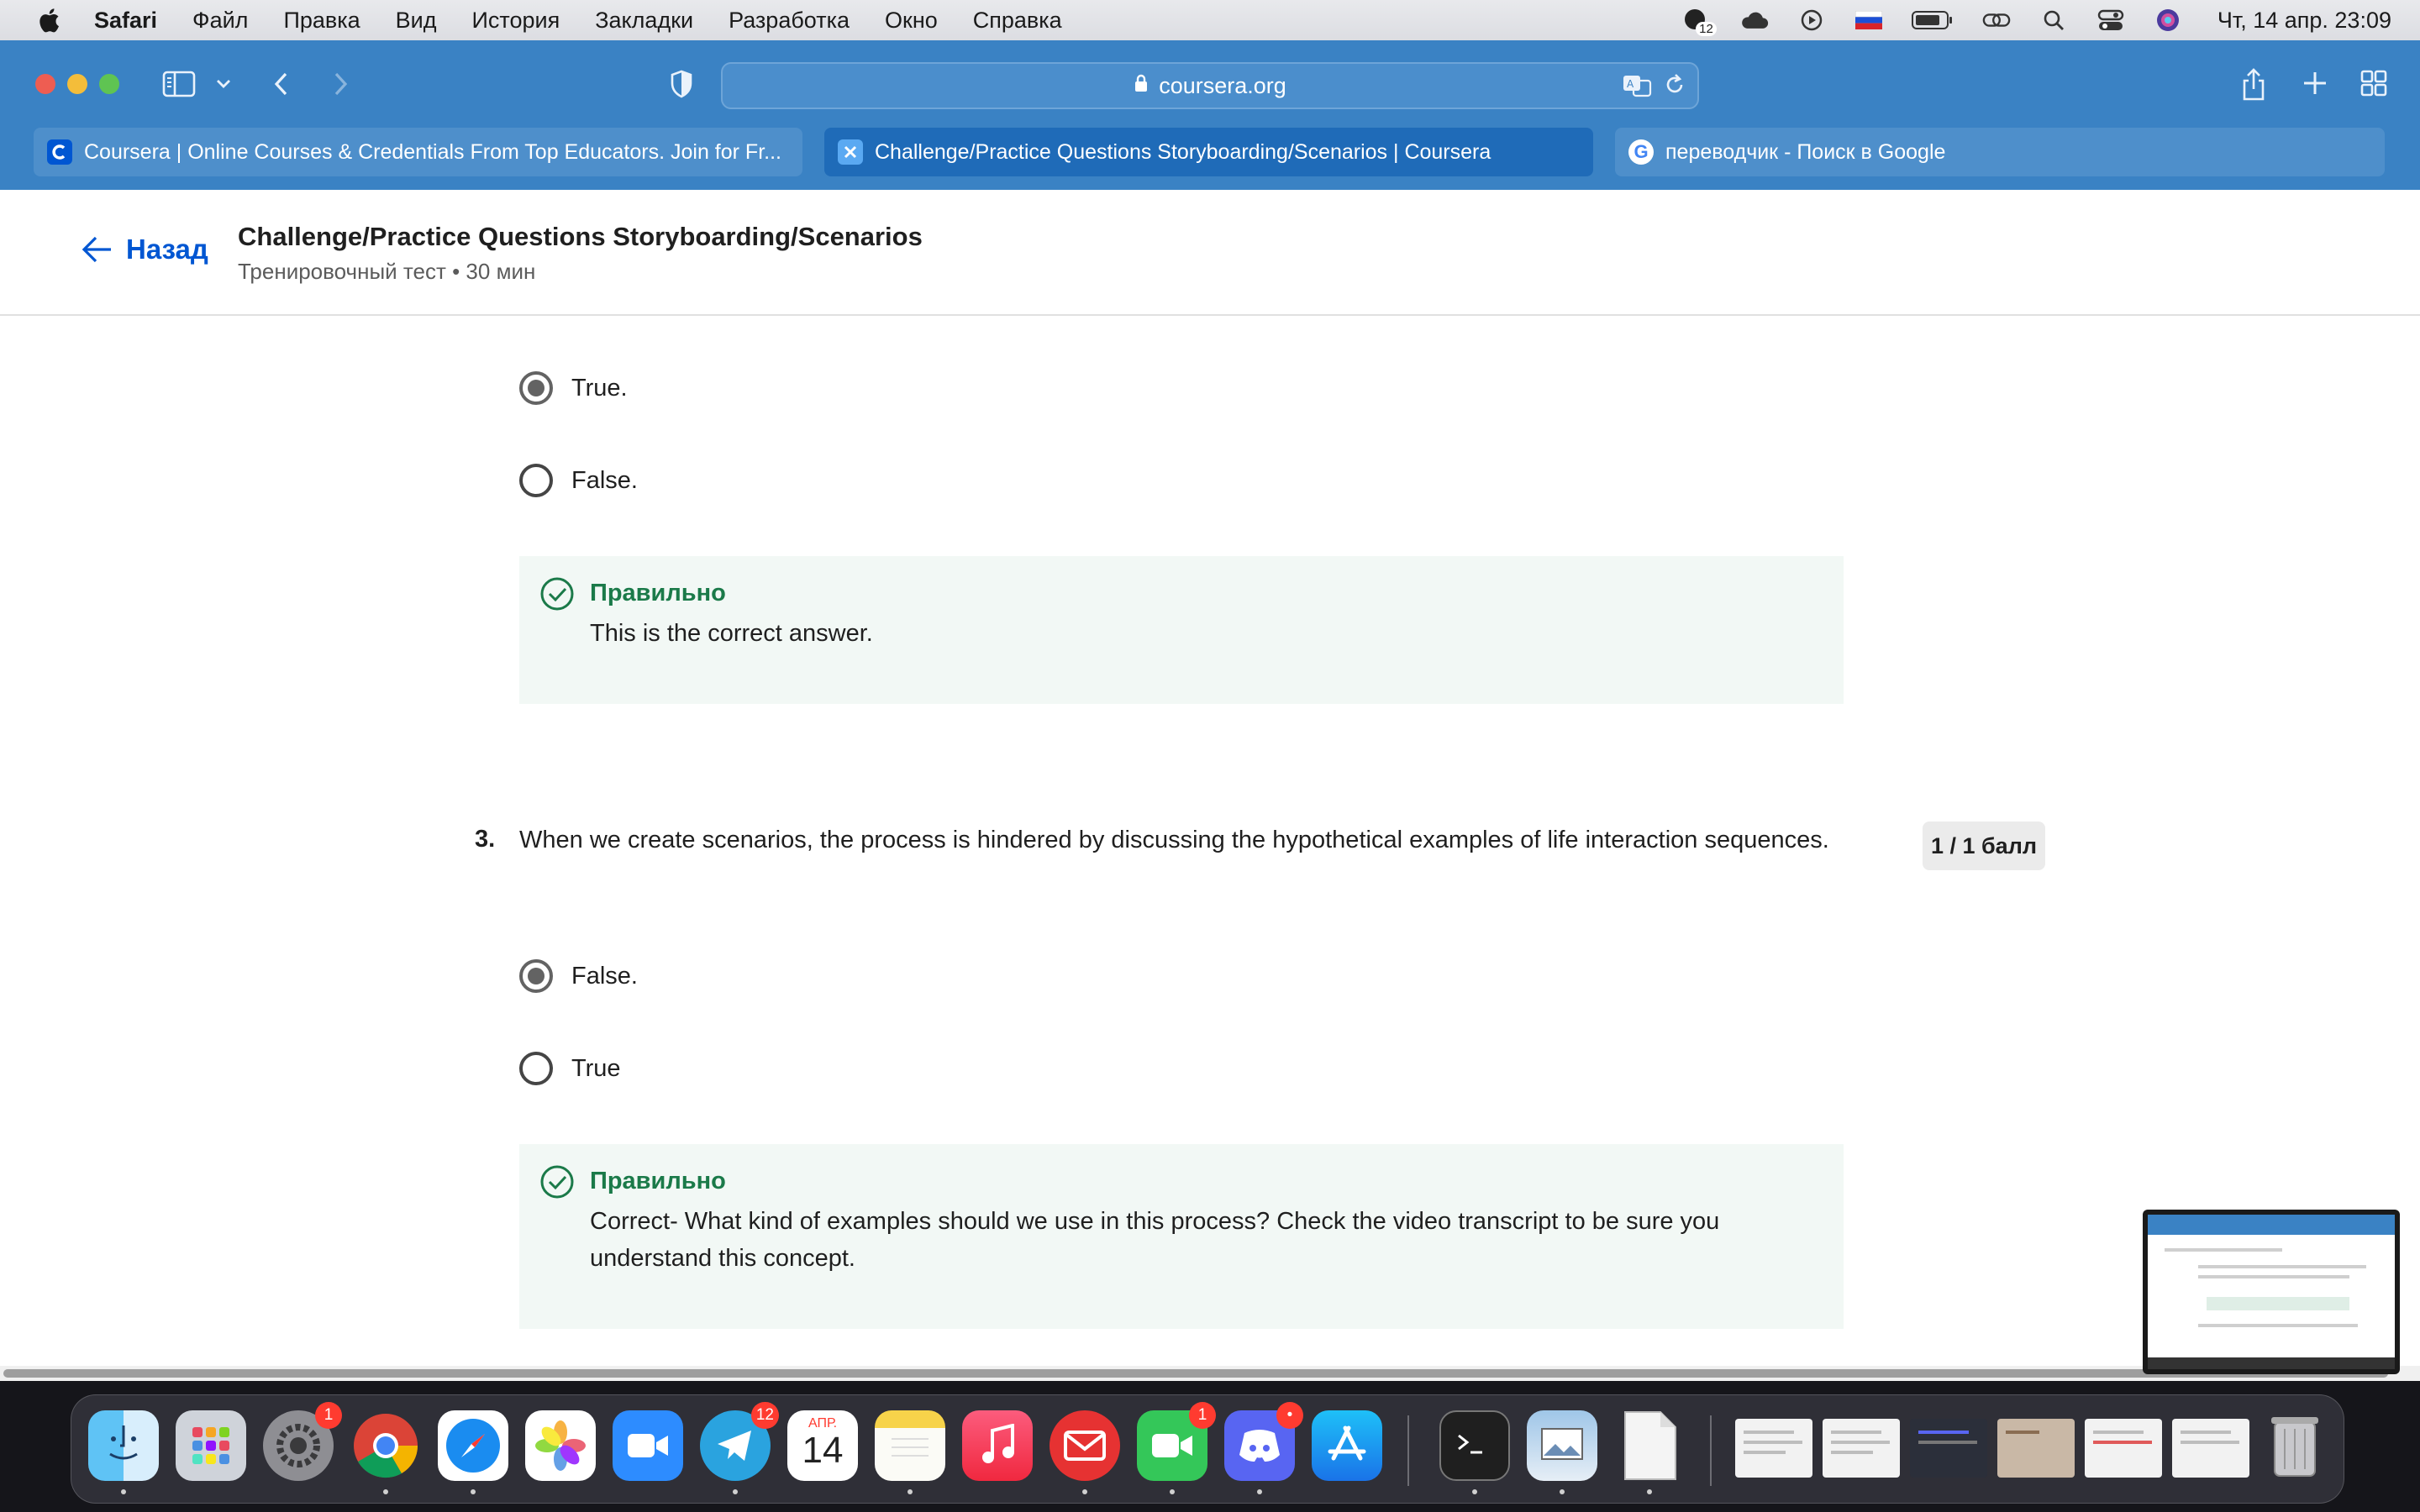  What do you see at coordinates (2304, 21) in the screenshot?
I see `menubar-clock: Чт, 14 апр. 23:09` at bounding box center [2304, 21].